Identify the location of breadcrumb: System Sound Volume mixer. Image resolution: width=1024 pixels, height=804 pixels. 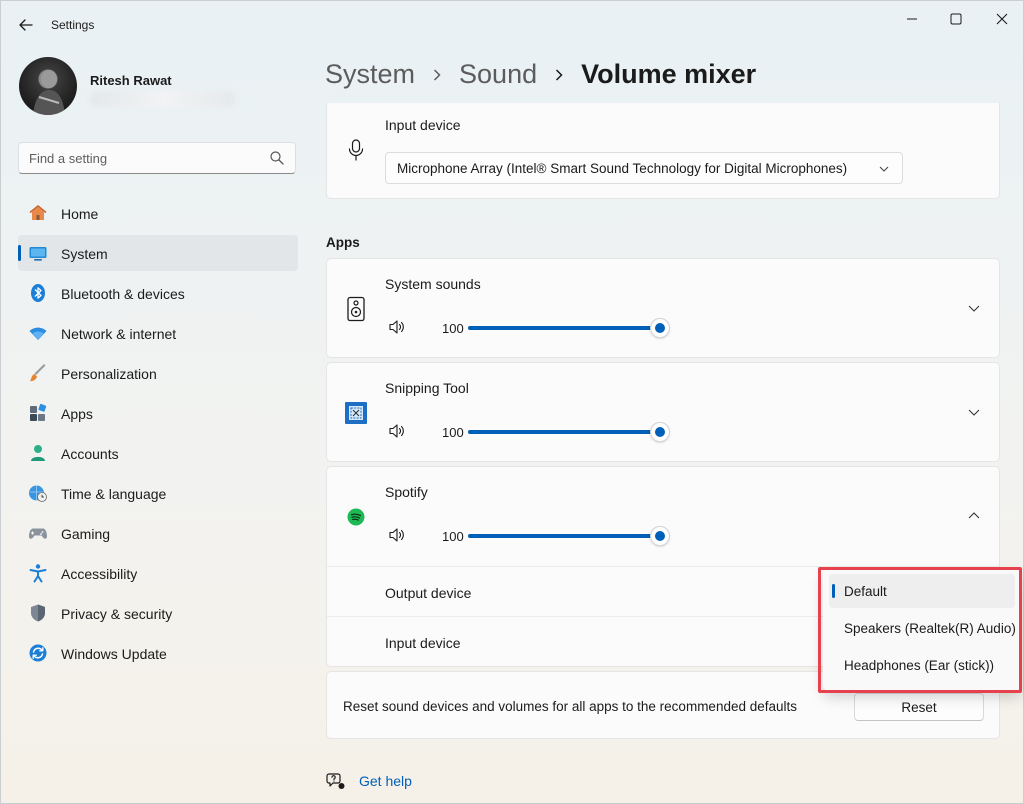
(540, 74).